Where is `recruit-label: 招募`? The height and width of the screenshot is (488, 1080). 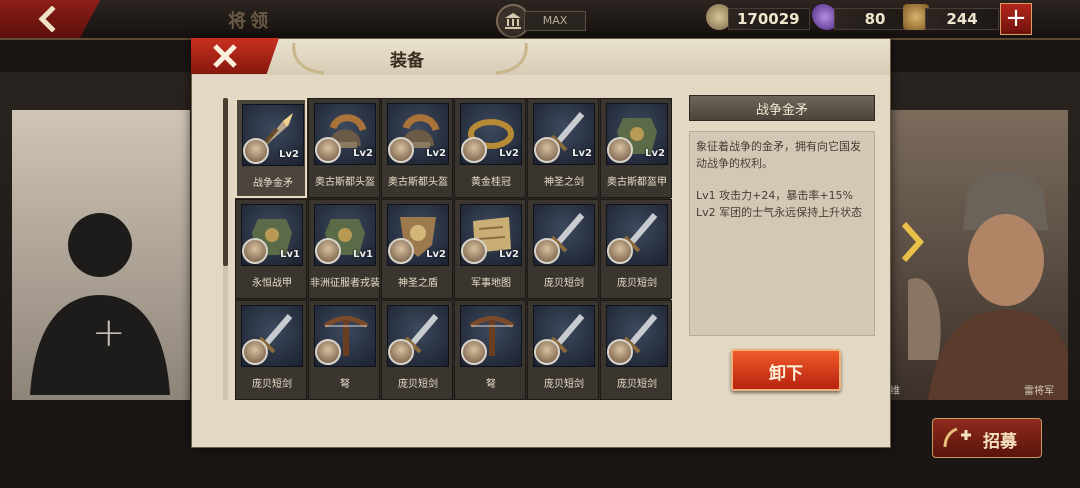
recruit-label: 招募 is located at coordinates (1000, 442).